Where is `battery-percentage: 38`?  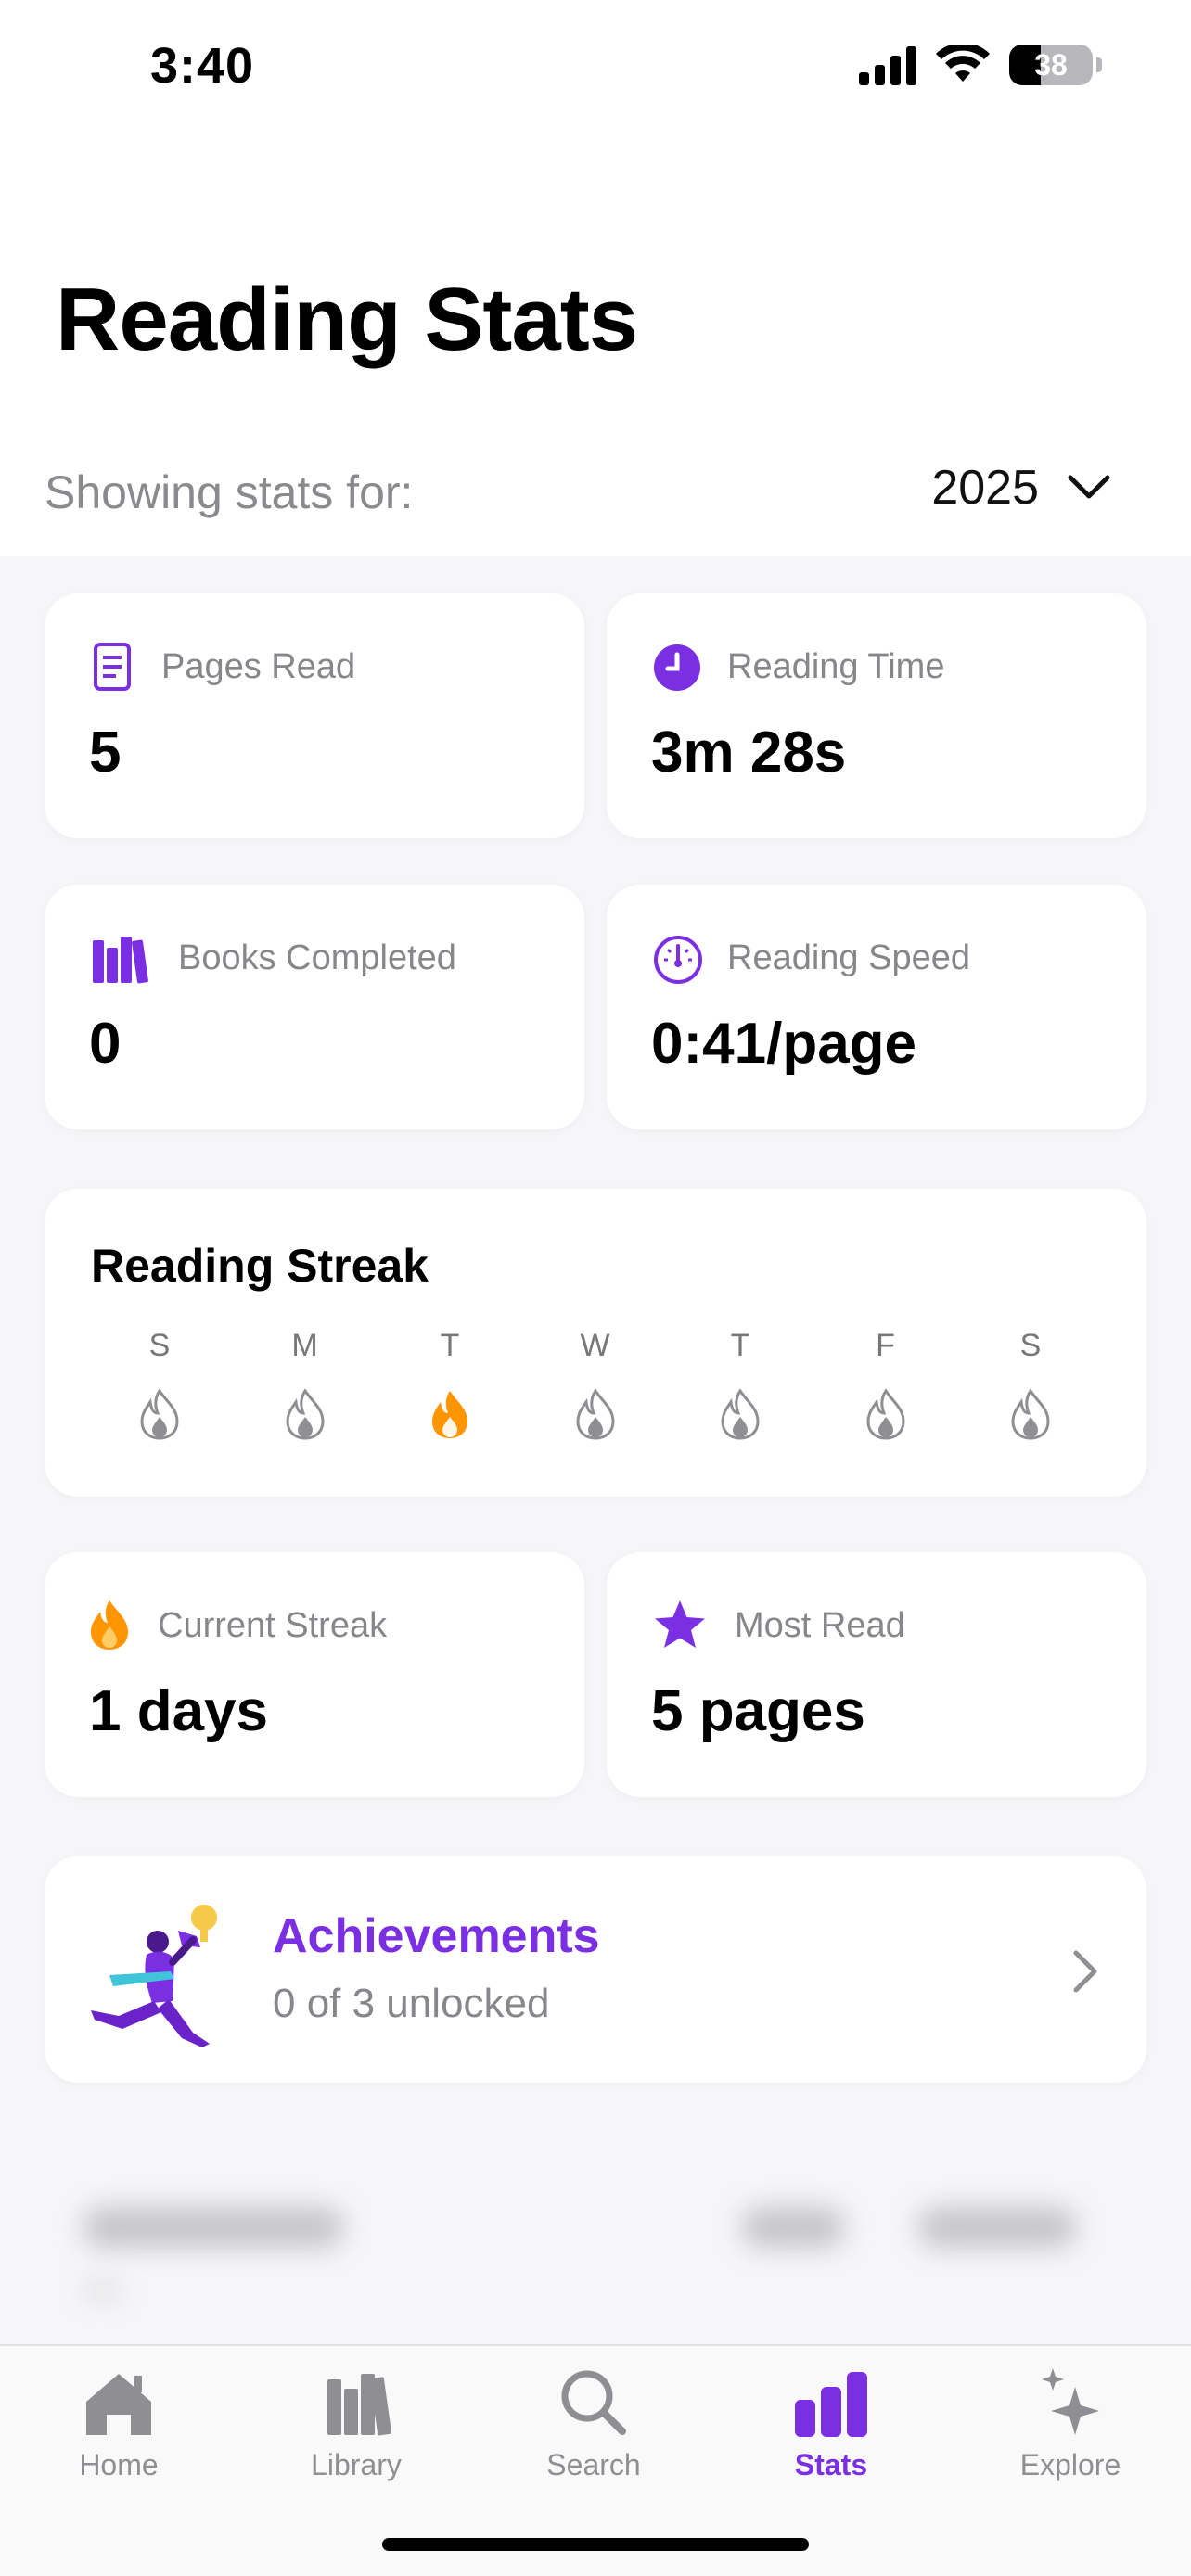 battery-percentage: 38 is located at coordinates (1051, 65).